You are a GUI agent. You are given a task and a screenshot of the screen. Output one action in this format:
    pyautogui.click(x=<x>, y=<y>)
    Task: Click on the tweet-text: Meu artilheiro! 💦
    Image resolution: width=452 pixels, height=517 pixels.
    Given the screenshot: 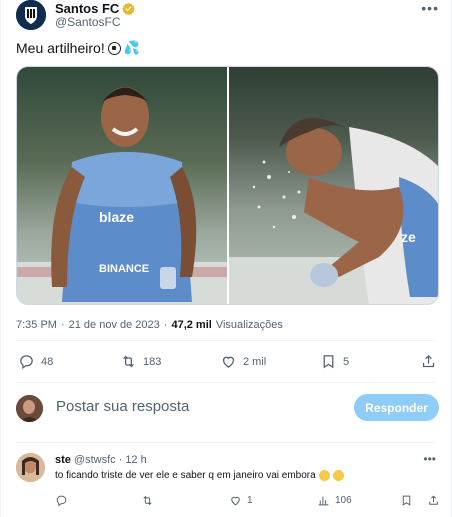 What is the action you would take?
    pyautogui.click(x=78, y=48)
    